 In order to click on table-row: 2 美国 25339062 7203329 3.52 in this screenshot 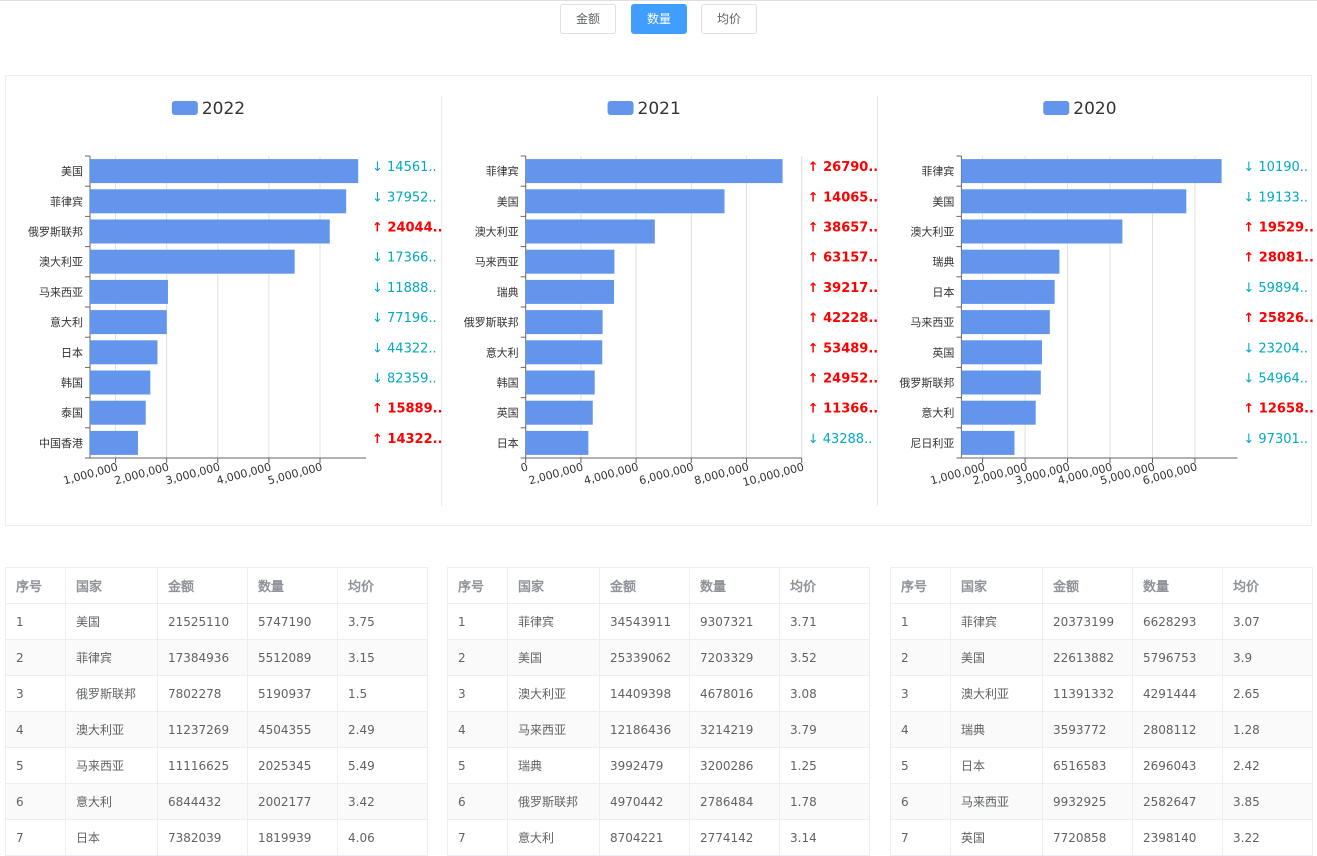, I will do `click(658, 657)`.